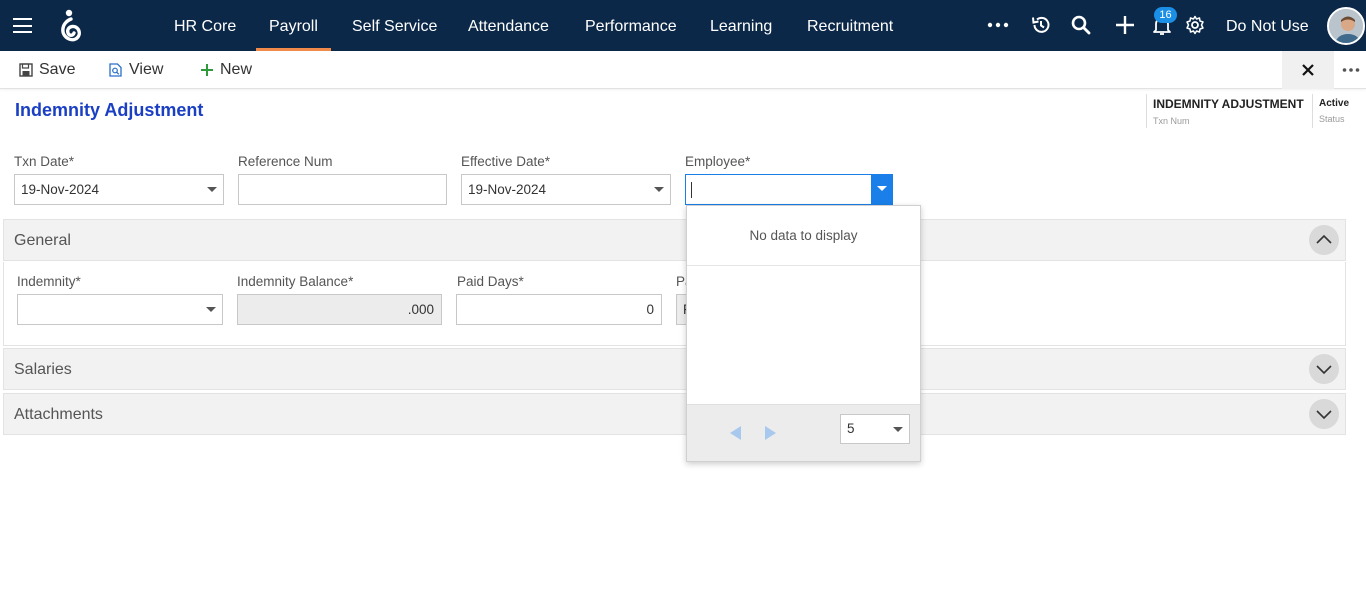 The width and height of the screenshot is (1366, 589). Describe the element at coordinates (22, 25) in the screenshot. I see `menu-icon` at that location.